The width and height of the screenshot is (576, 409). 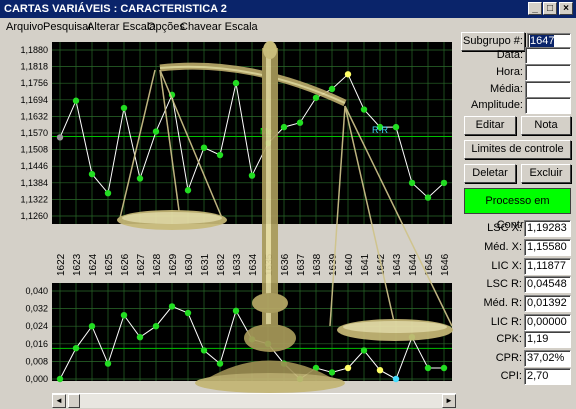 I want to click on xbar-xtick: 1626, so click(x=125, y=264).